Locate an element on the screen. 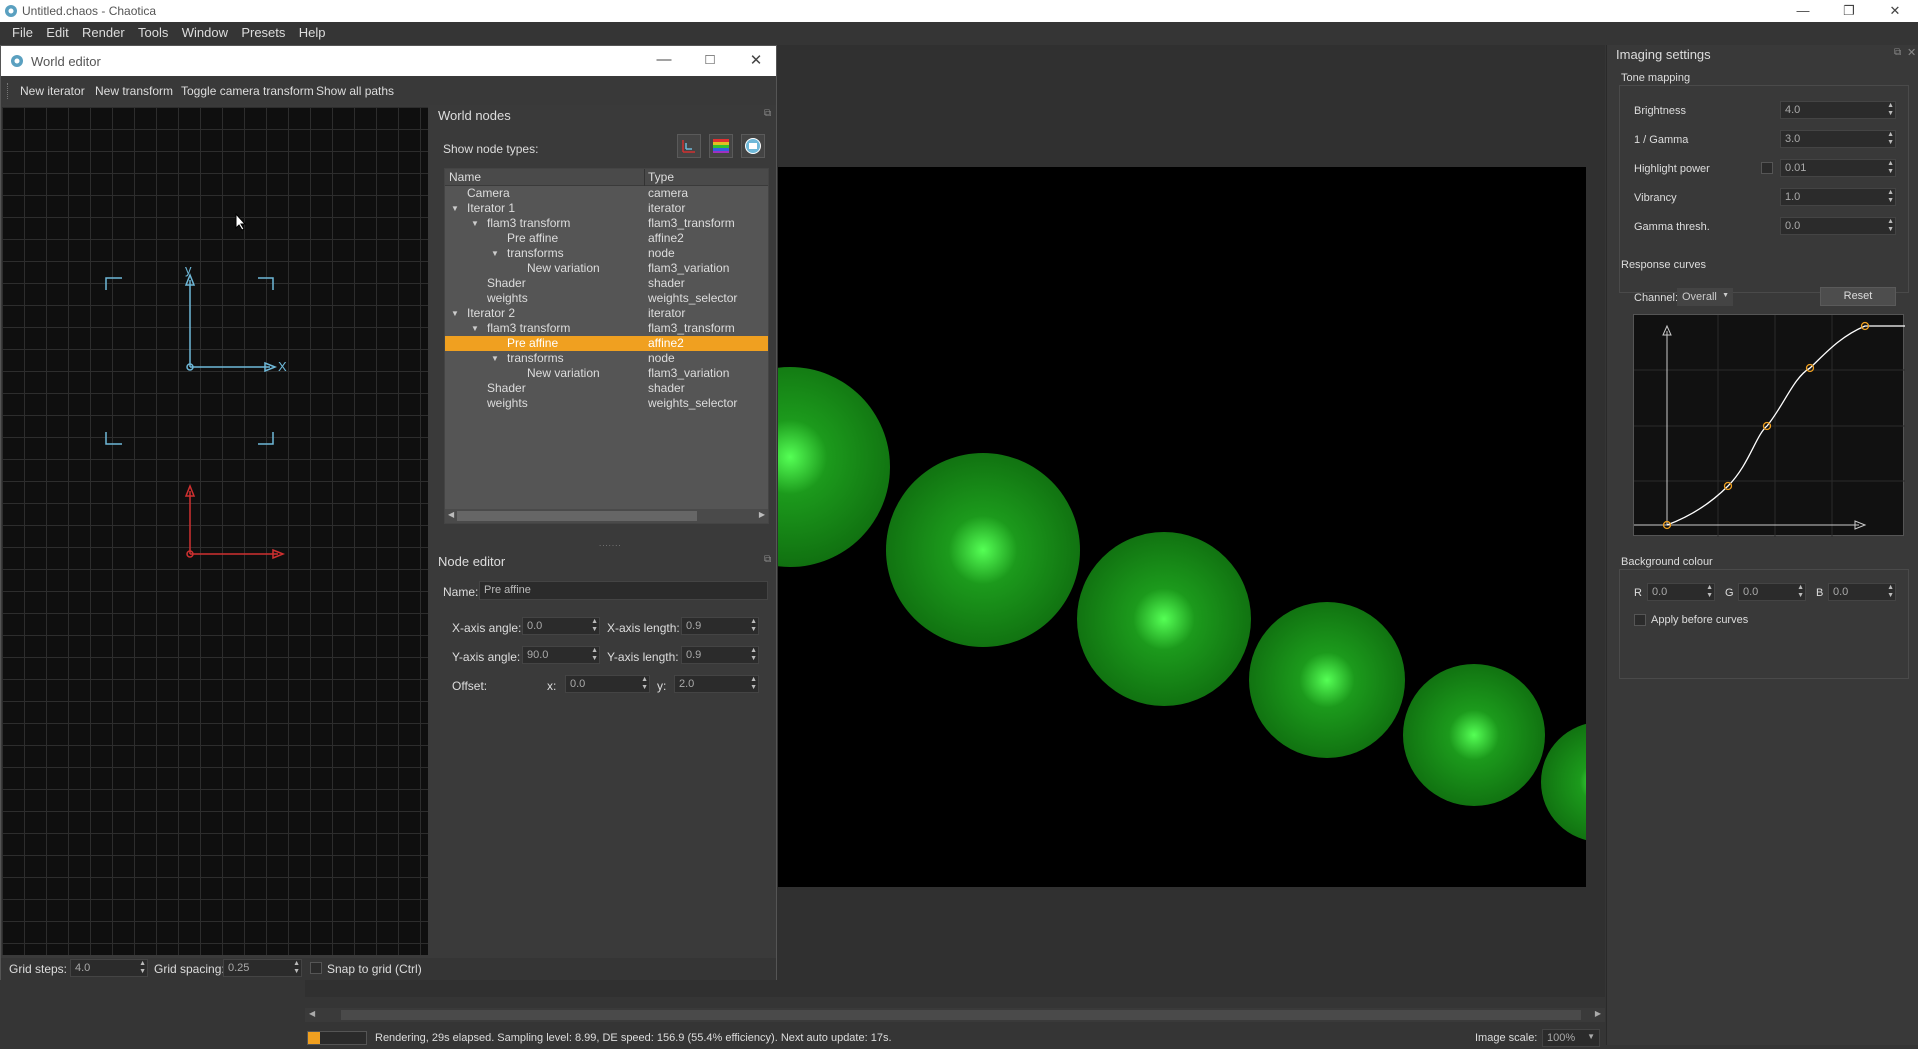 The image size is (1918, 1049). apply-before-curves-checkbox is located at coordinates (1640, 620).